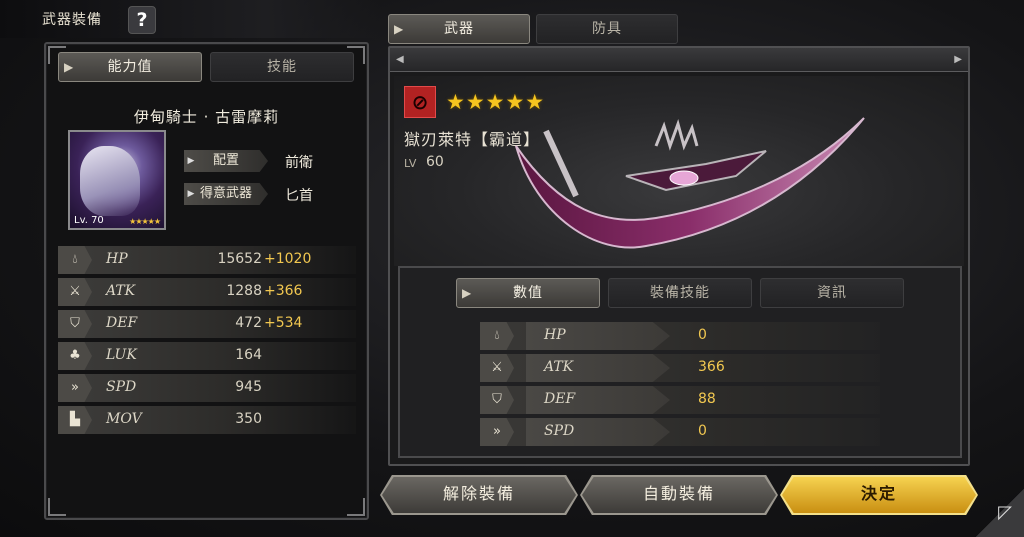 The image size is (1024, 537). Describe the element at coordinates (680, 368) in the screenshot. I see `weapon-stat-row-atk: ⚔︎ ATK 366` at that location.